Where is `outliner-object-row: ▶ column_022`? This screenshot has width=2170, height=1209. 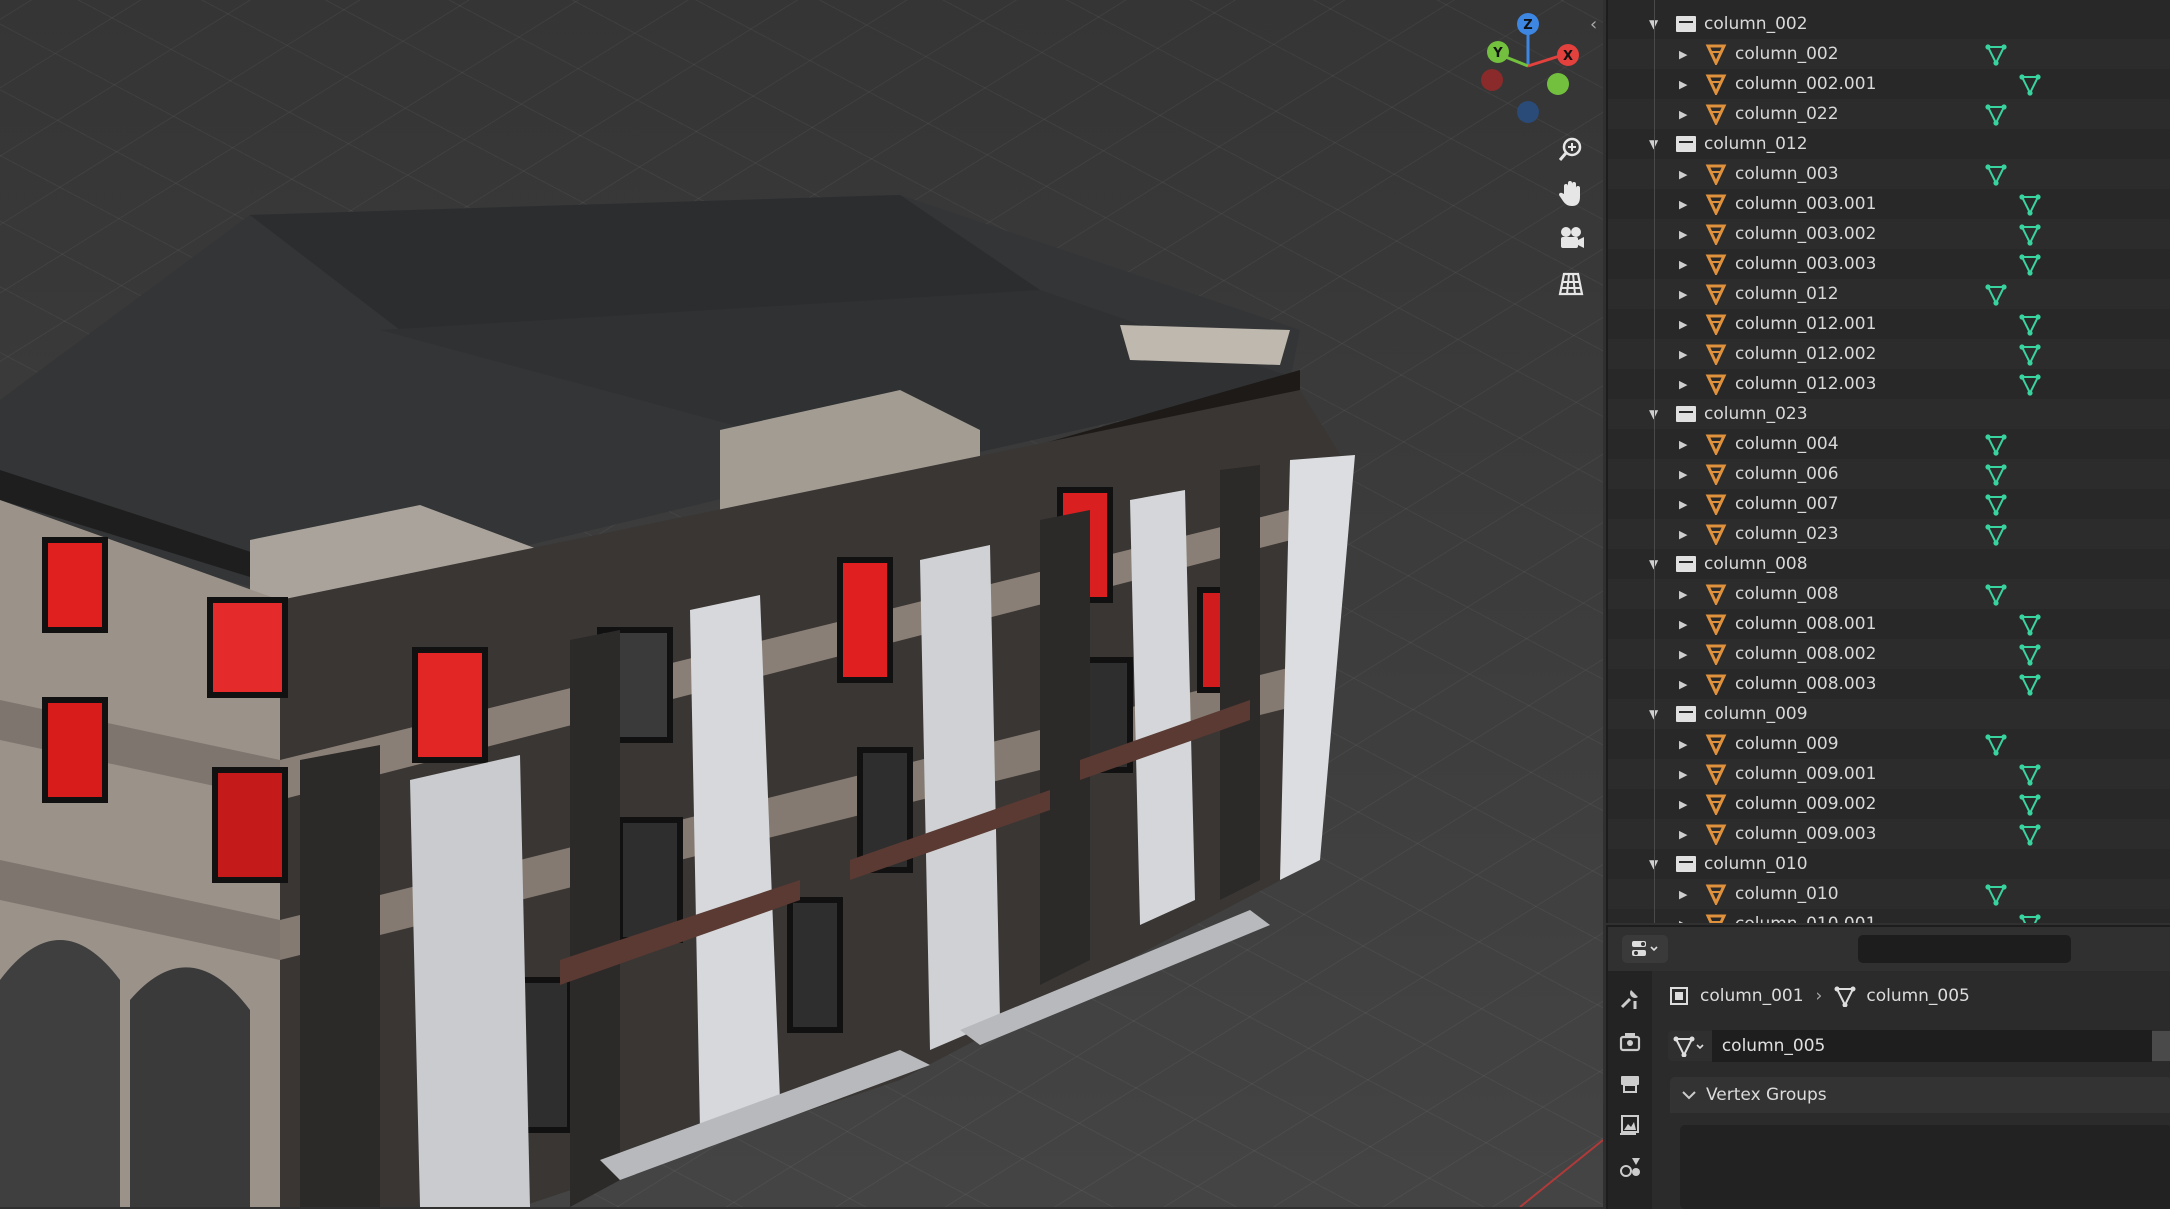 outliner-object-row: ▶ column_022 is located at coordinates (1889, 114).